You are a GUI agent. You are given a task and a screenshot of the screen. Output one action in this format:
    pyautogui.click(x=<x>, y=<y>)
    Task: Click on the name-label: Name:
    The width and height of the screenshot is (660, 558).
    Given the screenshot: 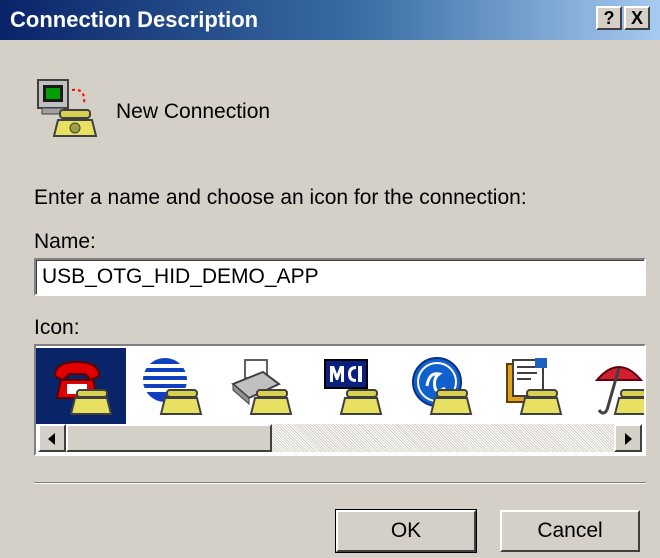 What is the action you would take?
    pyautogui.click(x=65, y=241)
    